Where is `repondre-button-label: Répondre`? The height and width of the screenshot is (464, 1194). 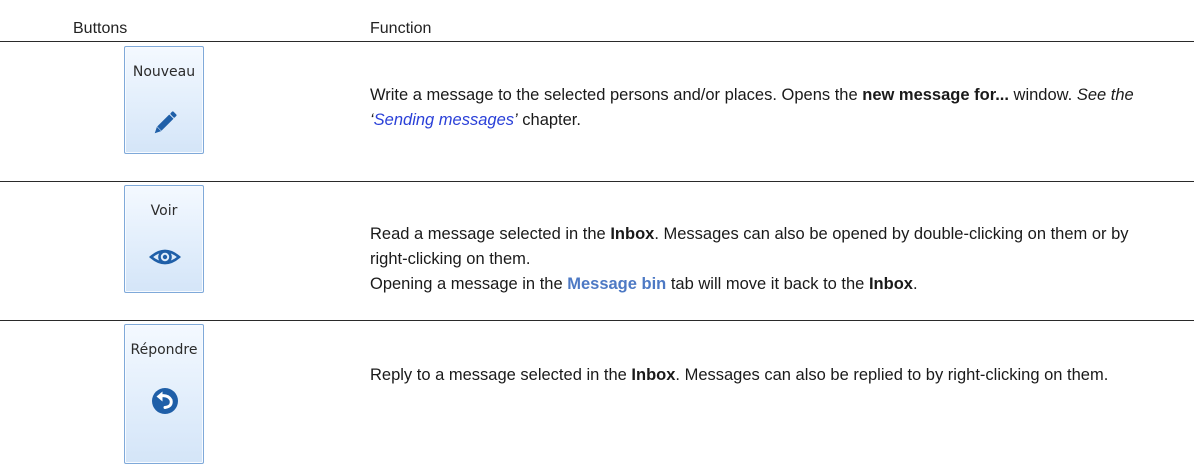 repondre-button-label: Répondre is located at coordinates (164, 350).